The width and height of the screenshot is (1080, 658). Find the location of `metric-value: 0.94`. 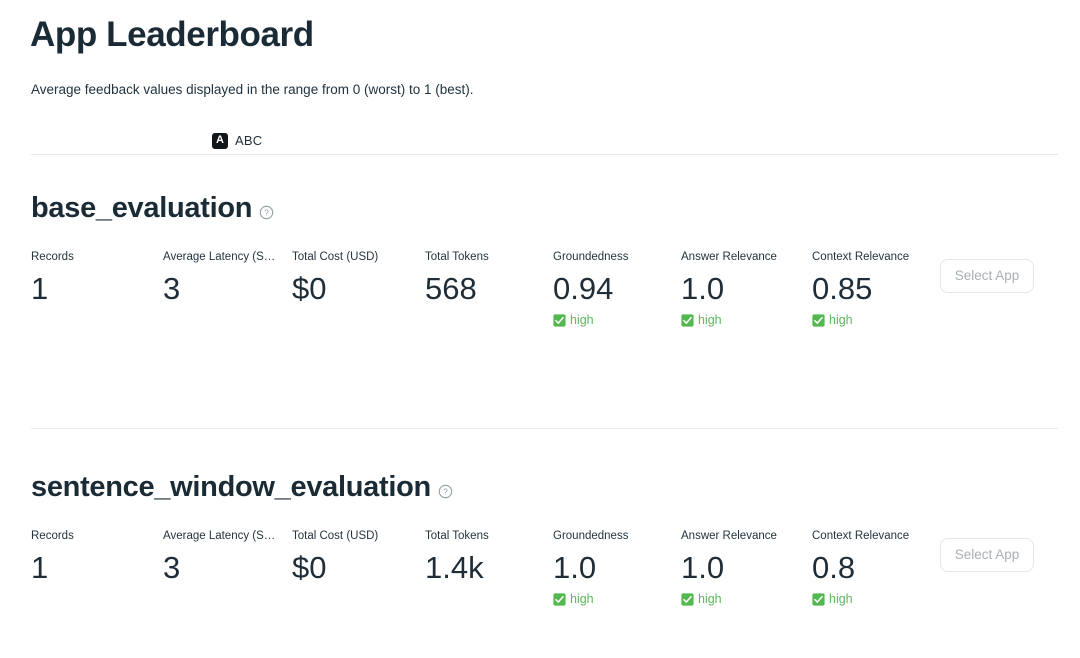

metric-value: 0.94 is located at coordinates (583, 288).